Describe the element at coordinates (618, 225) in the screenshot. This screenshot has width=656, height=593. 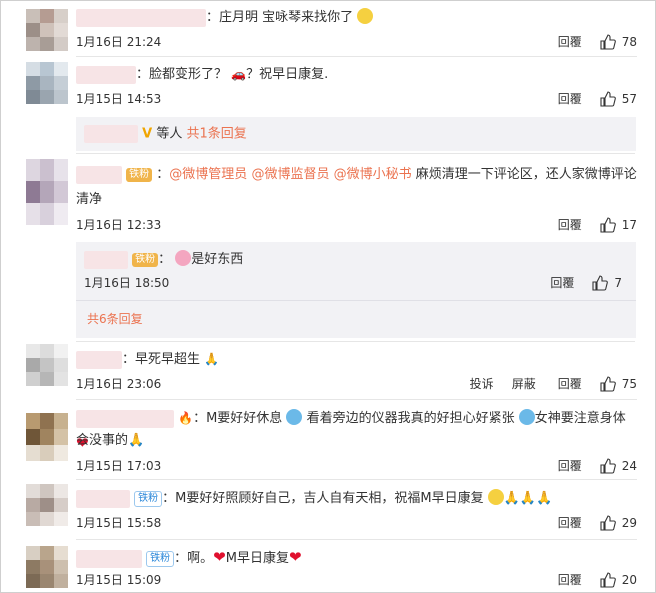
I see `like-button: 17` at that location.